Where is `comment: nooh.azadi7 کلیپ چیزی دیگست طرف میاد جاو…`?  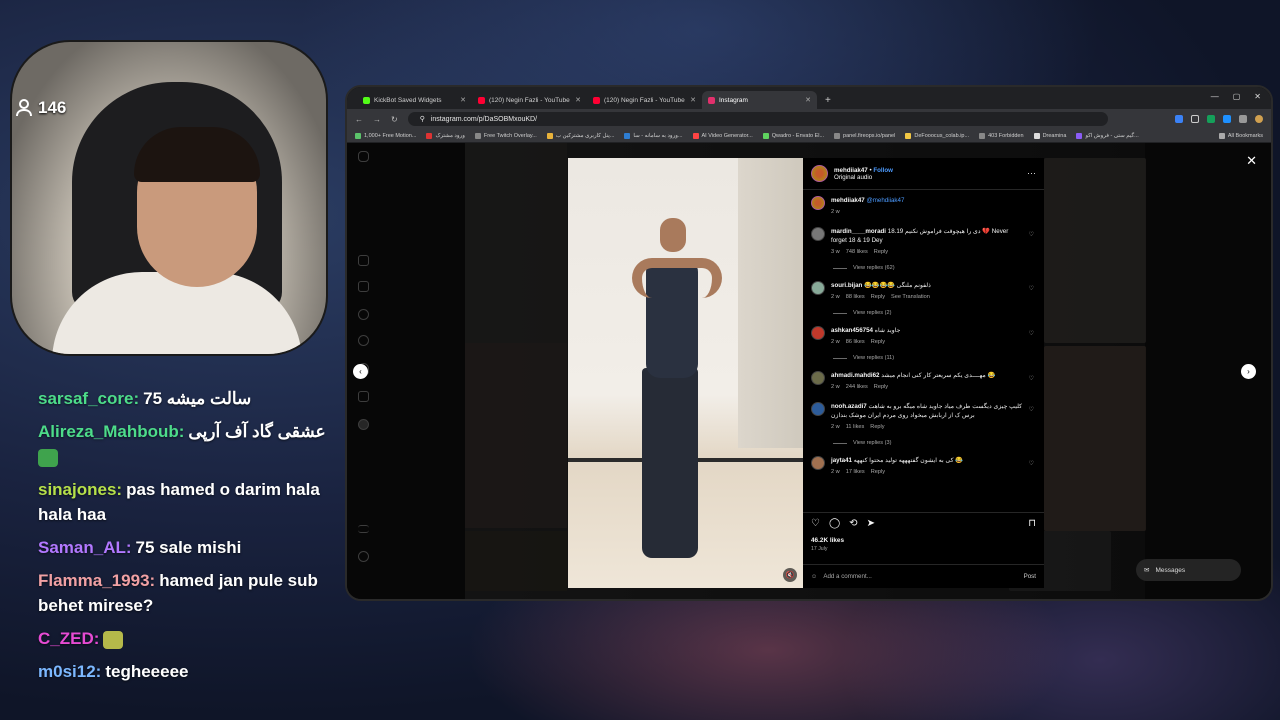
comment: nooh.azadi7 کلیپ چیزی دیگست طرف میاد جاو… is located at coordinates (923, 417).